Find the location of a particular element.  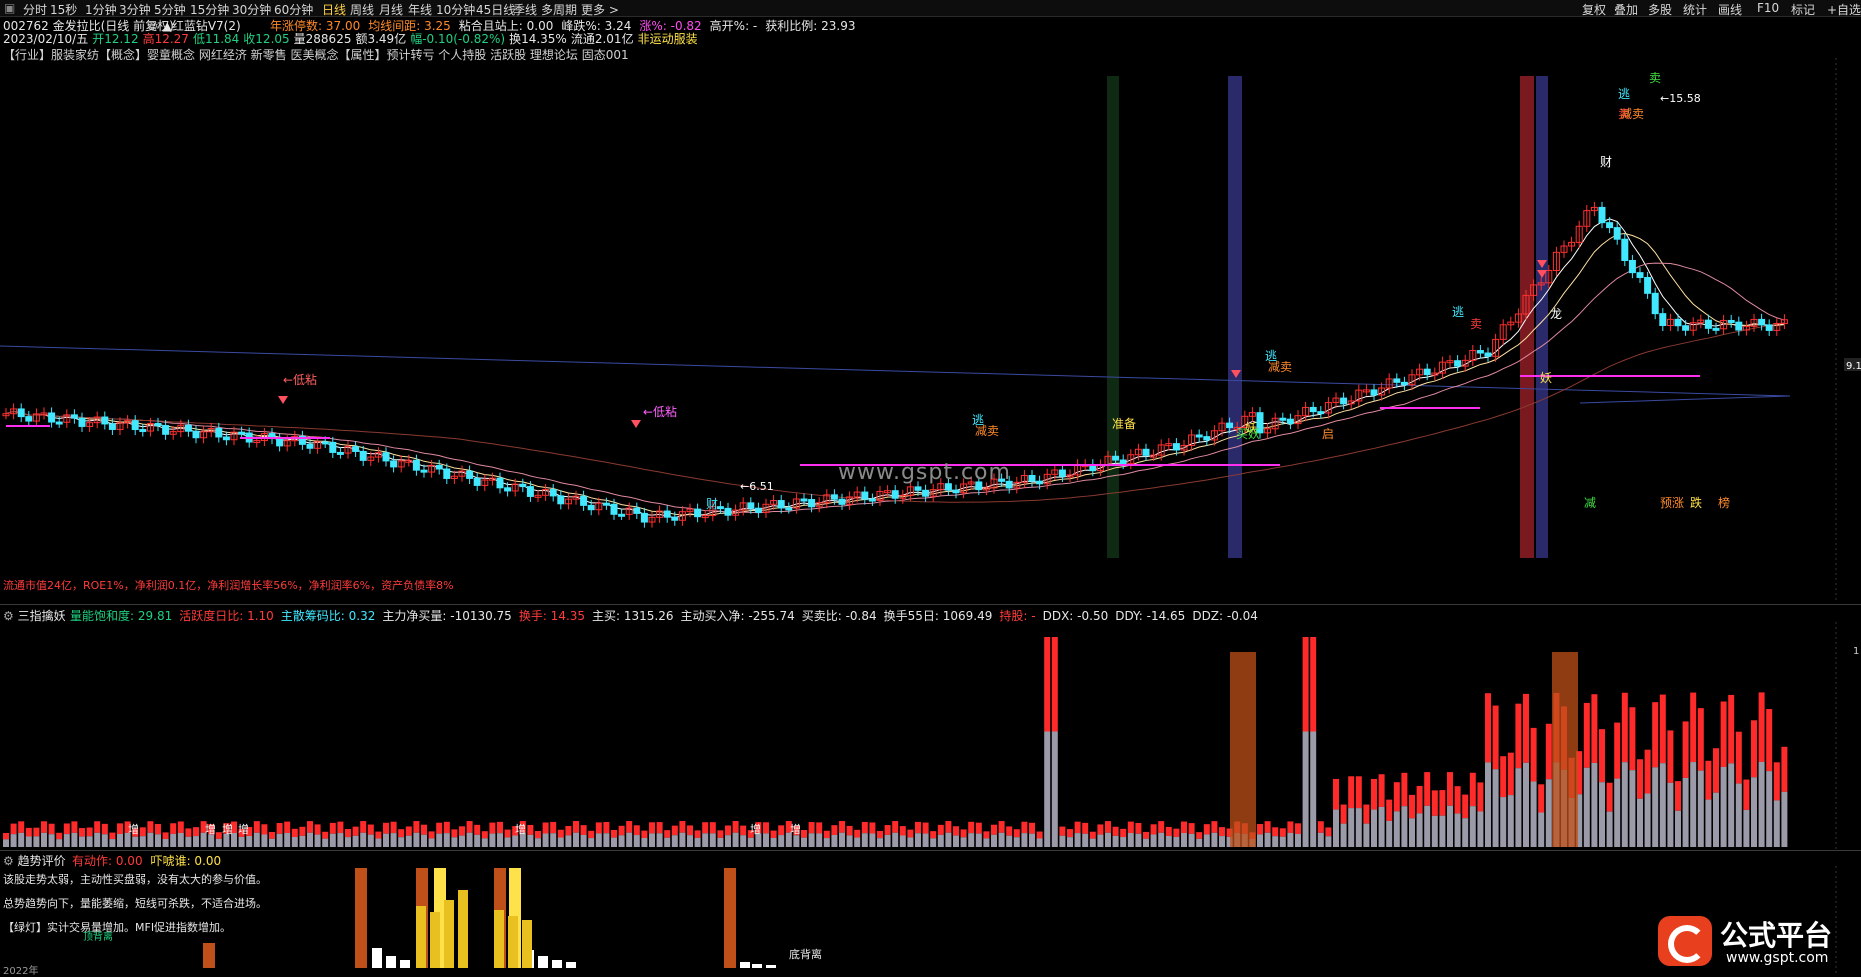

toolbar-btn-0: 复权 is located at coordinates (1594, 9).